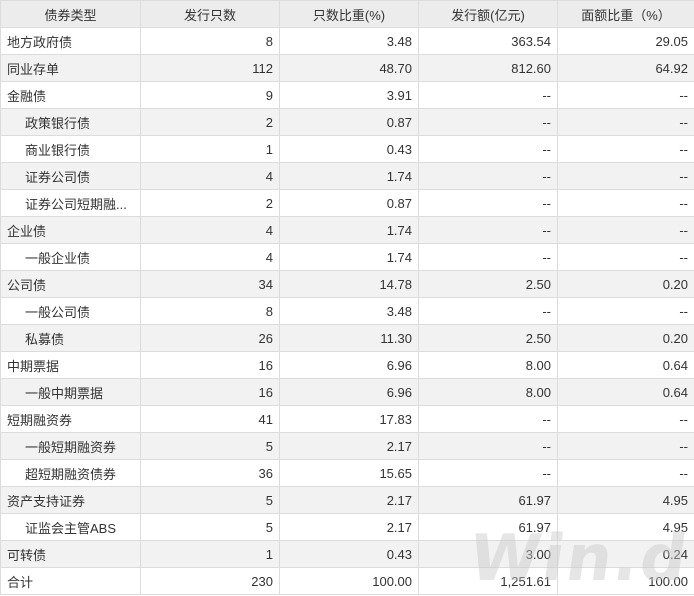 This screenshot has width=694, height=596. I want to click on cell-count-share: 2.17, so click(349, 446).